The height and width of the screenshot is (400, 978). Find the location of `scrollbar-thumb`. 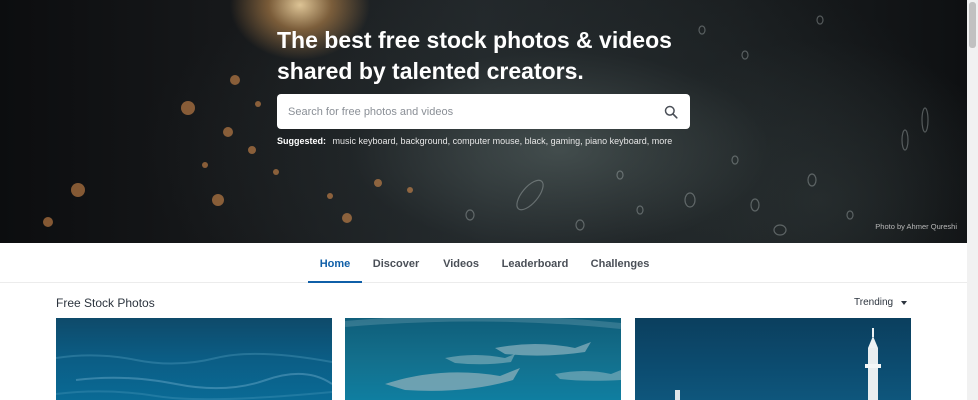

scrollbar-thumb is located at coordinates (972, 25).